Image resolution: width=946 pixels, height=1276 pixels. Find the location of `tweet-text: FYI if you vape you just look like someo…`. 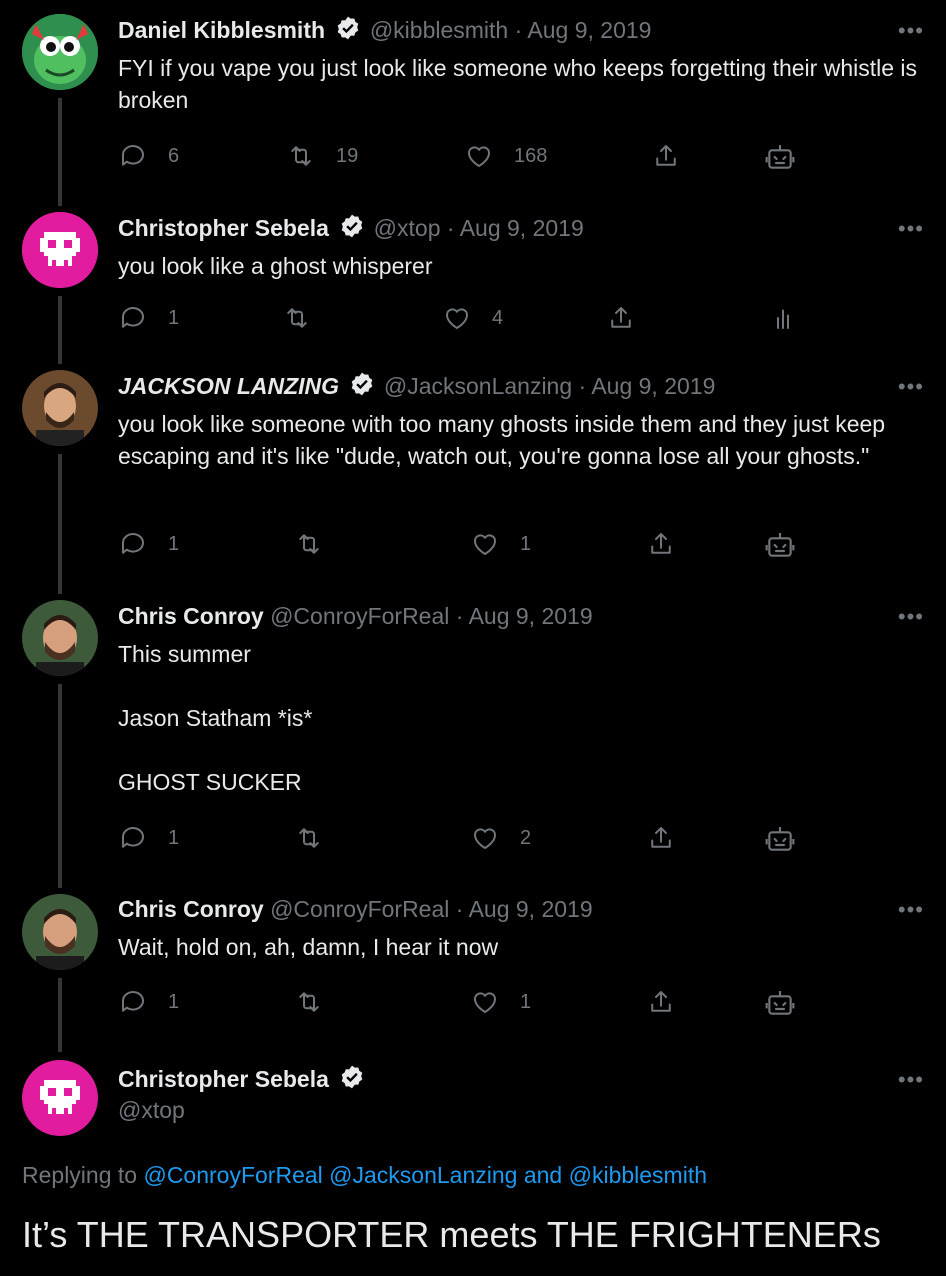

tweet-text: FYI if you vape you just look like someo… is located at coordinates (518, 84).